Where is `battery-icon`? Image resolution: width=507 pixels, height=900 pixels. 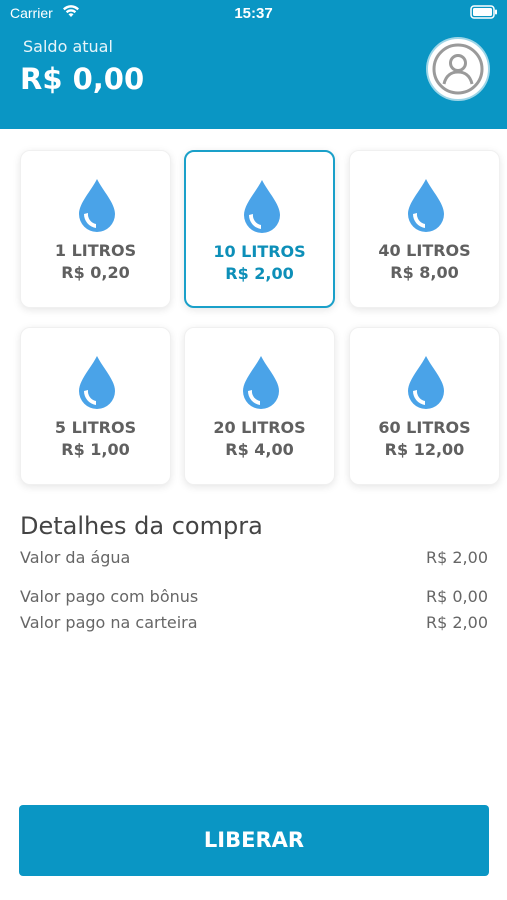
battery-icon is located at coordinates (483, 12).